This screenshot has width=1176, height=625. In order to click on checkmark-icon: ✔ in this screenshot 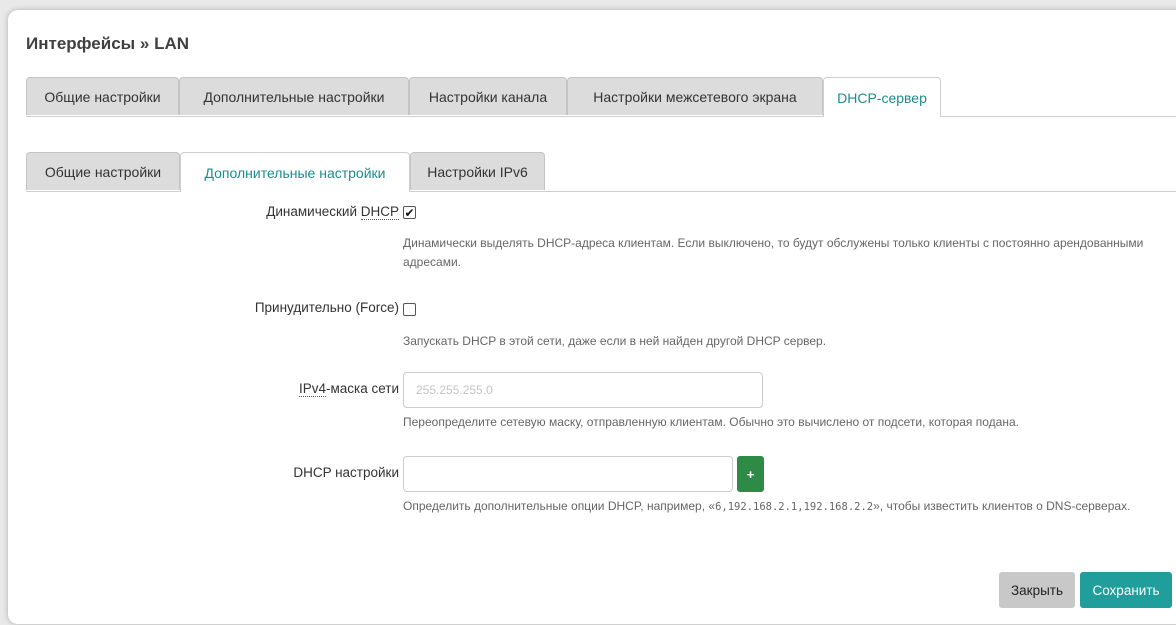, I will do `click(409, 212)`.